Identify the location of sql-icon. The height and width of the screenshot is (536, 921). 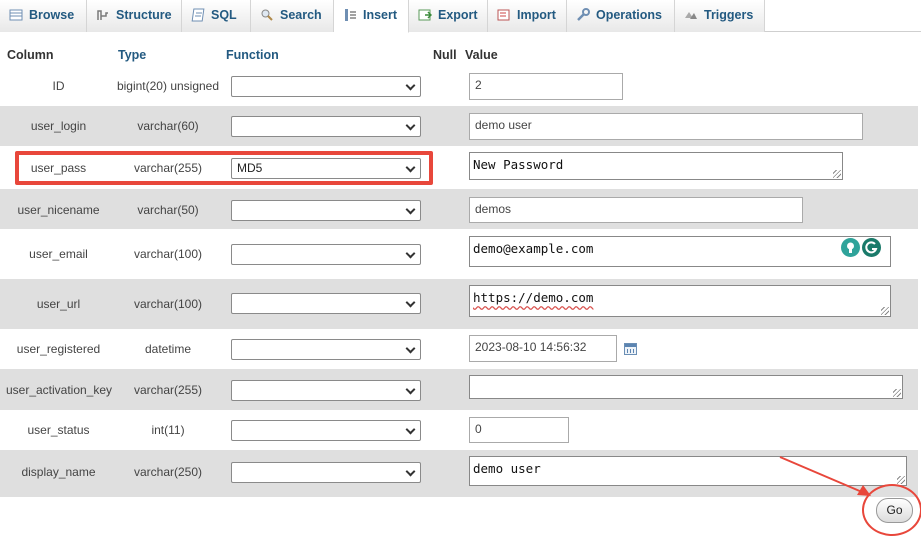
(198, 15).